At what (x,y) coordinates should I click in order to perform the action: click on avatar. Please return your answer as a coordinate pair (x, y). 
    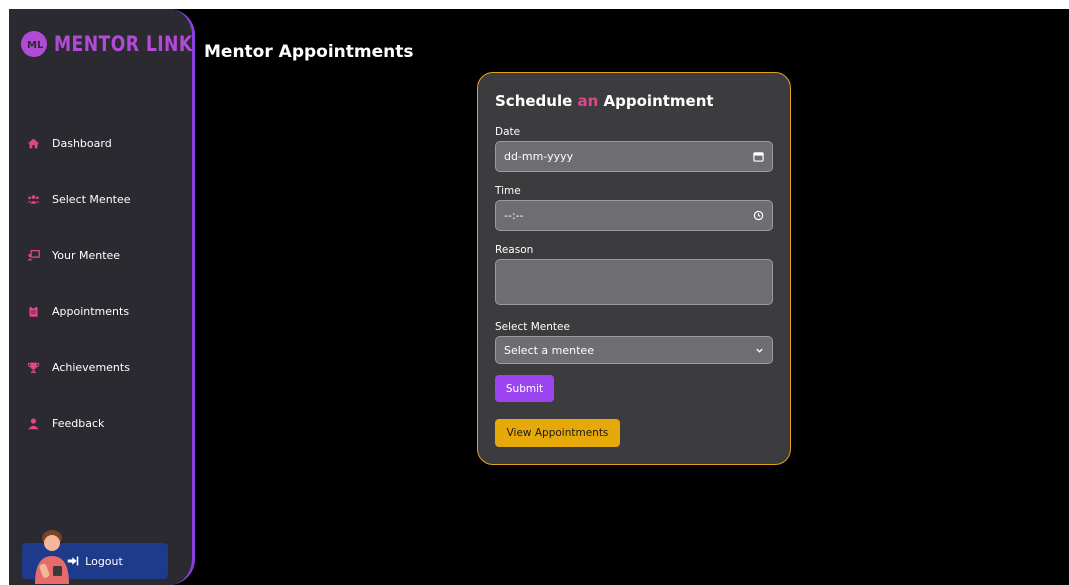
    Looking at the image, I should click on (52, 557).